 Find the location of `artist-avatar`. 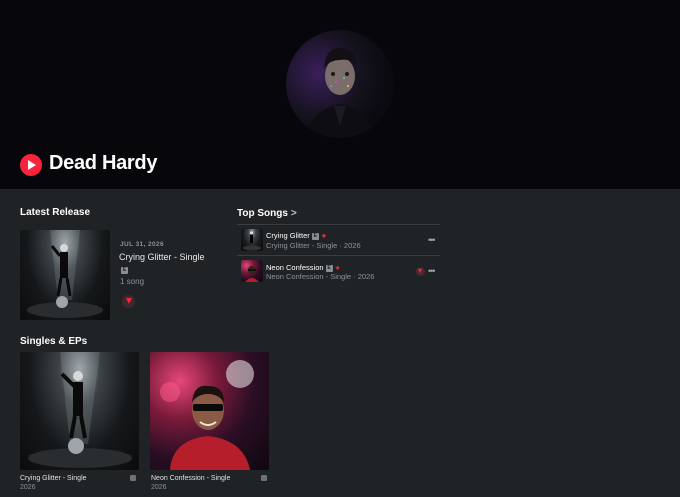

artist-avatar is located at coordinates (340, 84).